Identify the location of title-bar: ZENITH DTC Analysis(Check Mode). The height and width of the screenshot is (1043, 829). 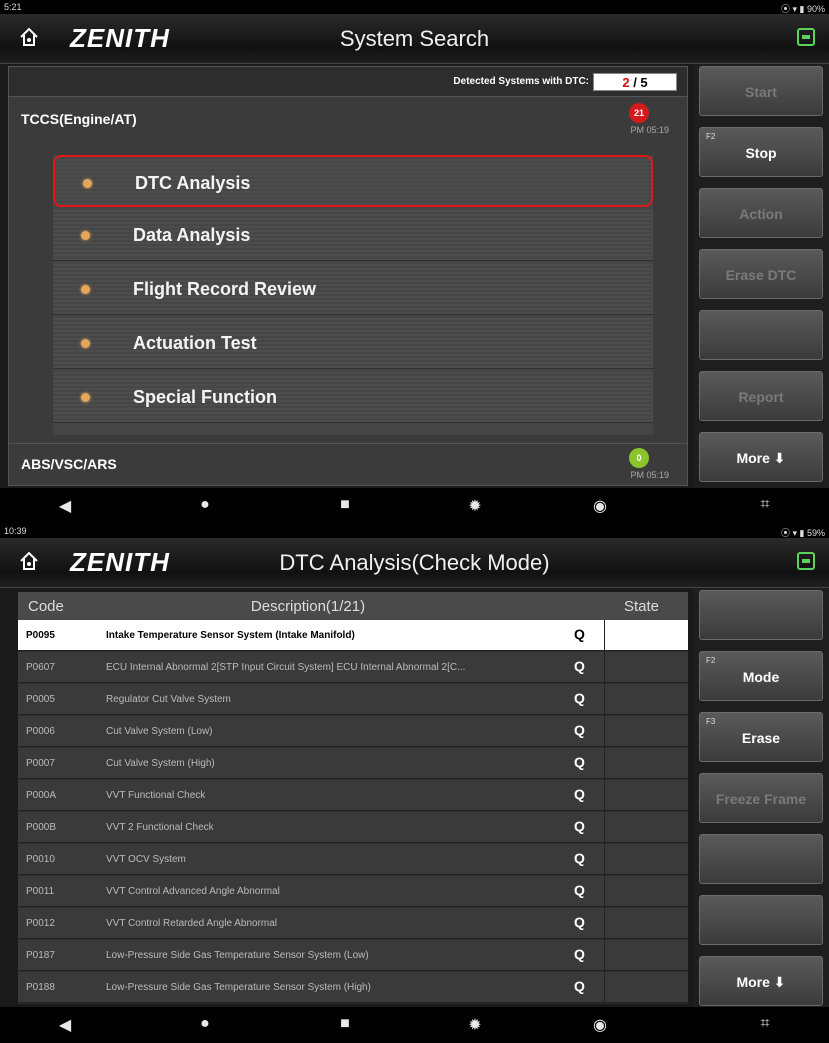
(414, 563).